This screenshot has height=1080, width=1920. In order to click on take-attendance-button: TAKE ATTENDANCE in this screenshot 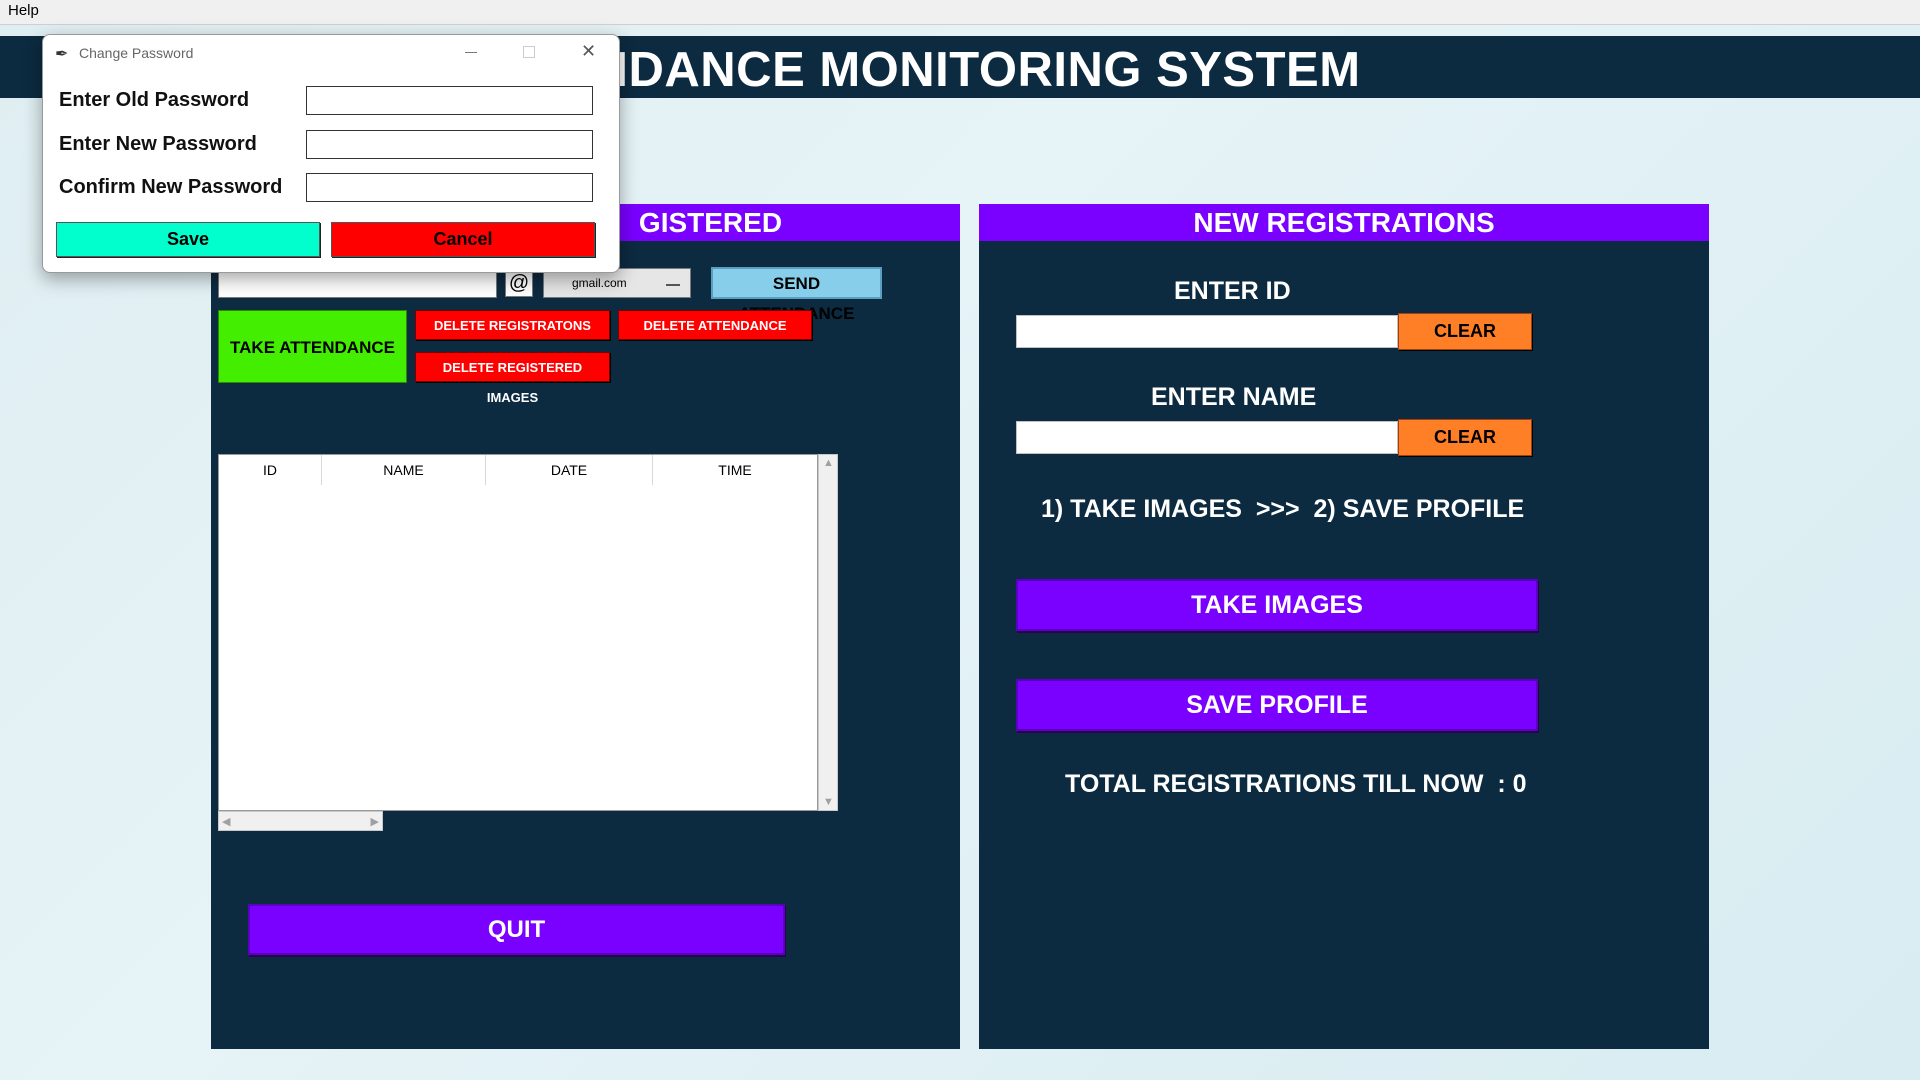, I will do `click(312, 346)`.